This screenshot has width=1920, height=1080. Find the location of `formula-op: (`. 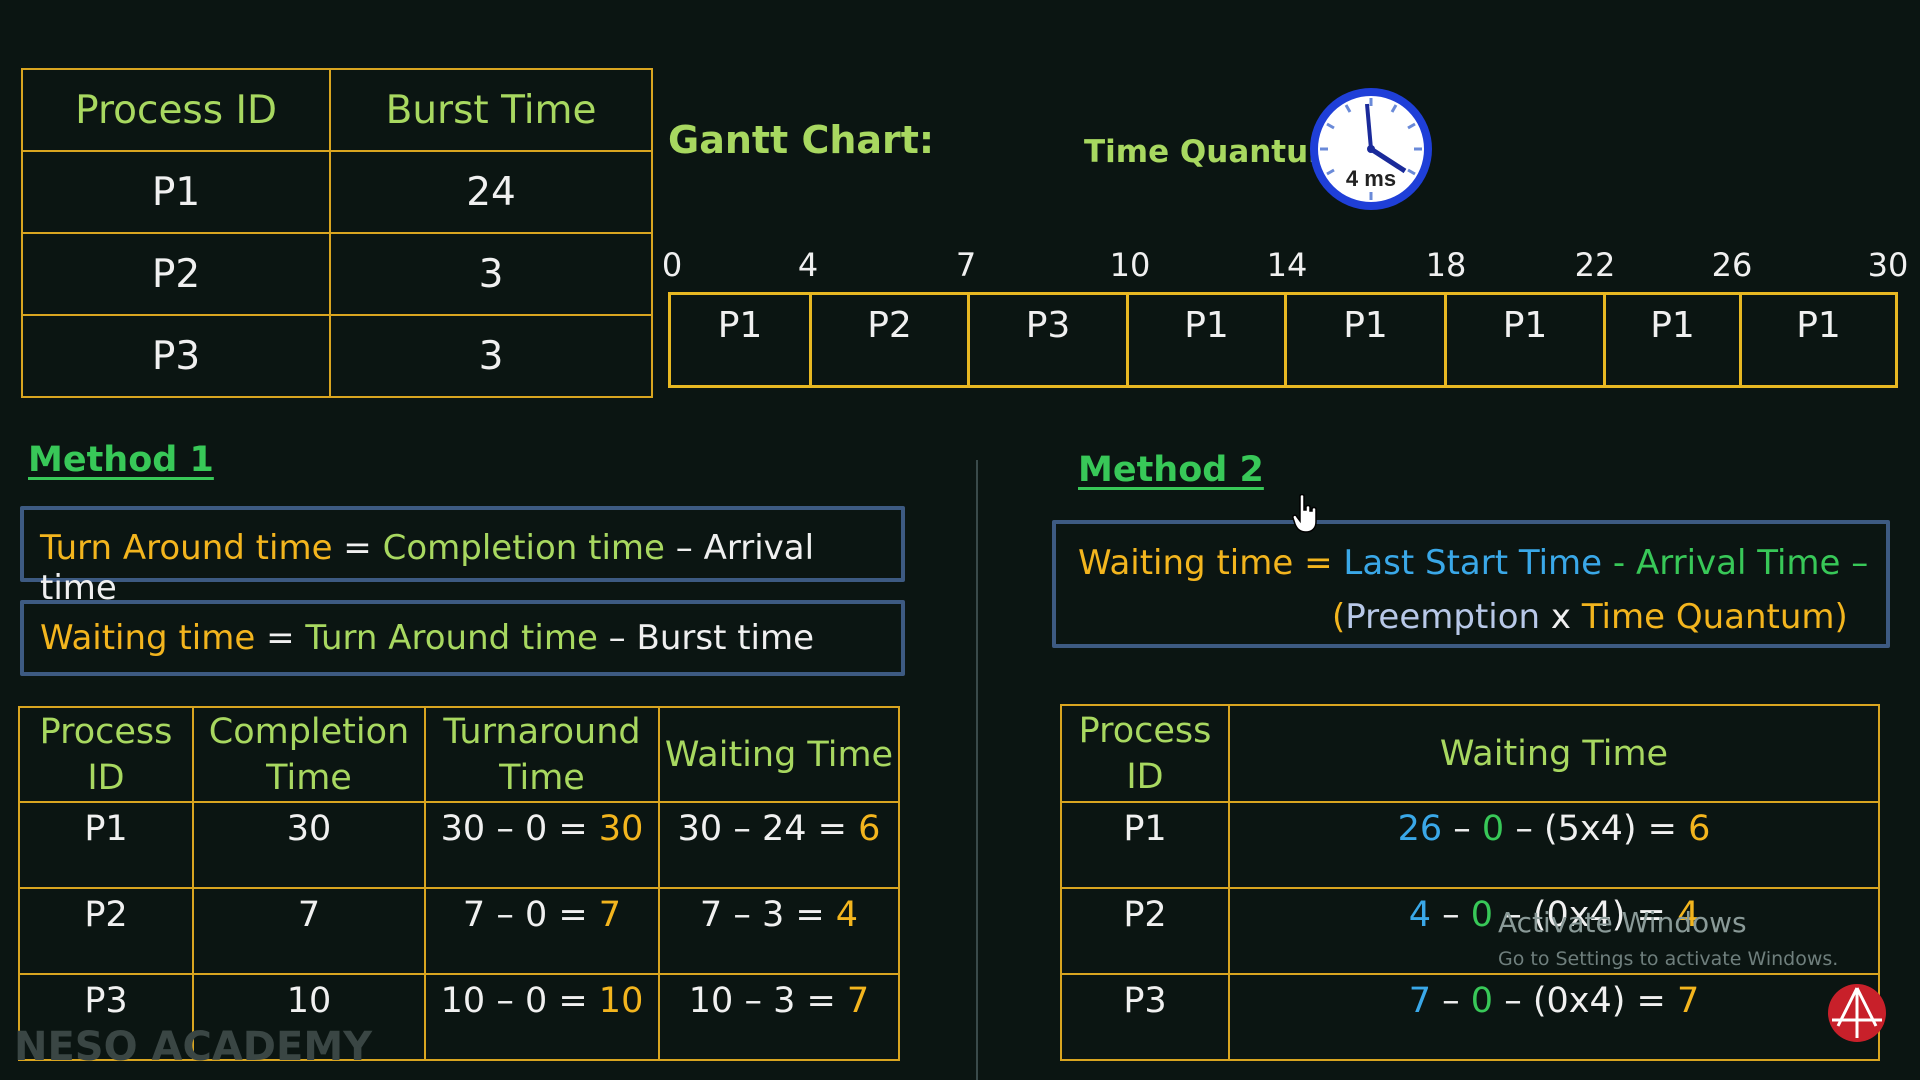

formula-op: ( is located at coordinates (1339, 617).